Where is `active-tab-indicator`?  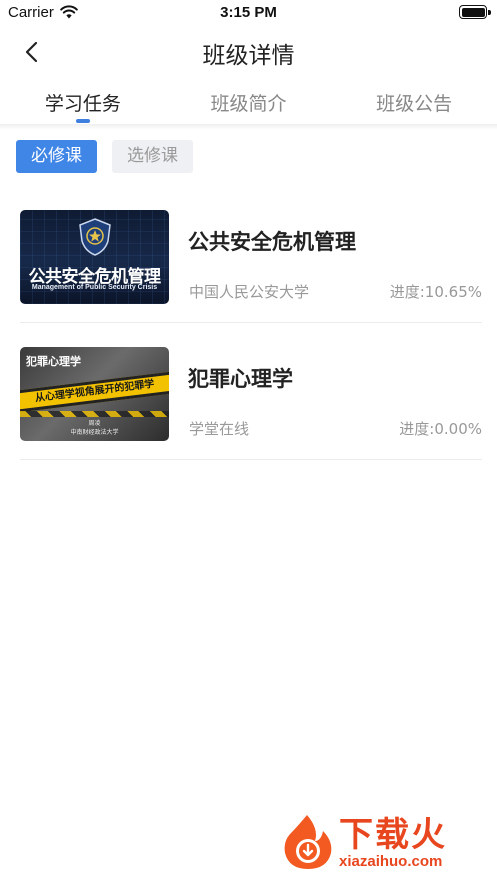 active-tab-indicator is located at coordinates (82, 121).